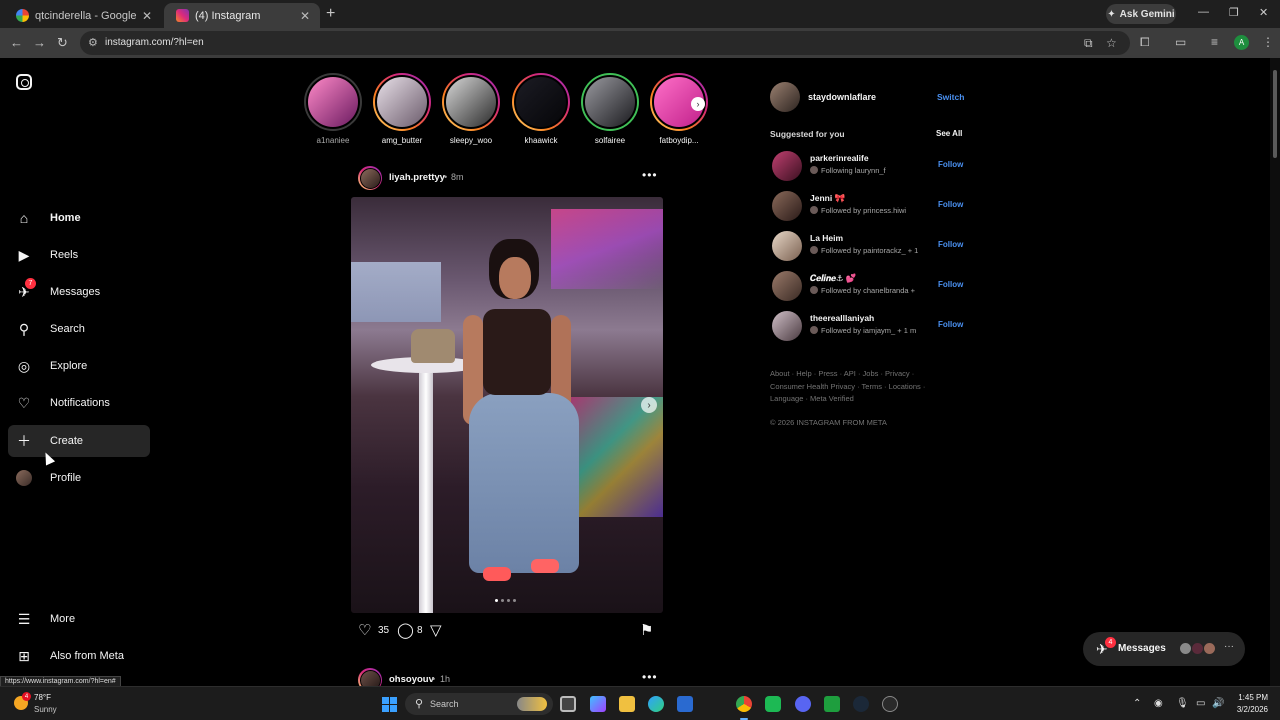  I want to click on sidebar-item-explore: ◎ Explore, so click(79, 366).